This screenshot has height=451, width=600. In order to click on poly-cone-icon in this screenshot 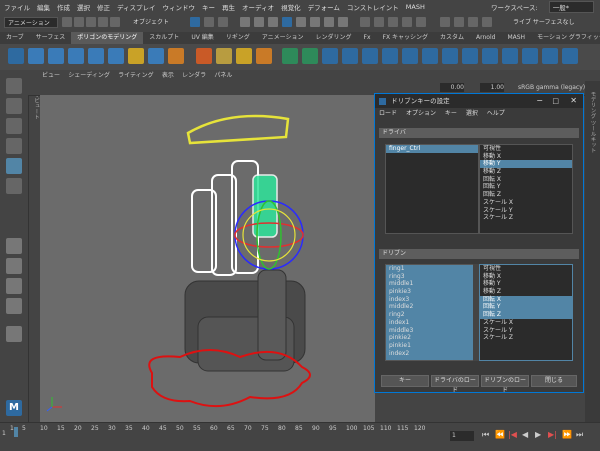, I will do `click(76, 56)`.